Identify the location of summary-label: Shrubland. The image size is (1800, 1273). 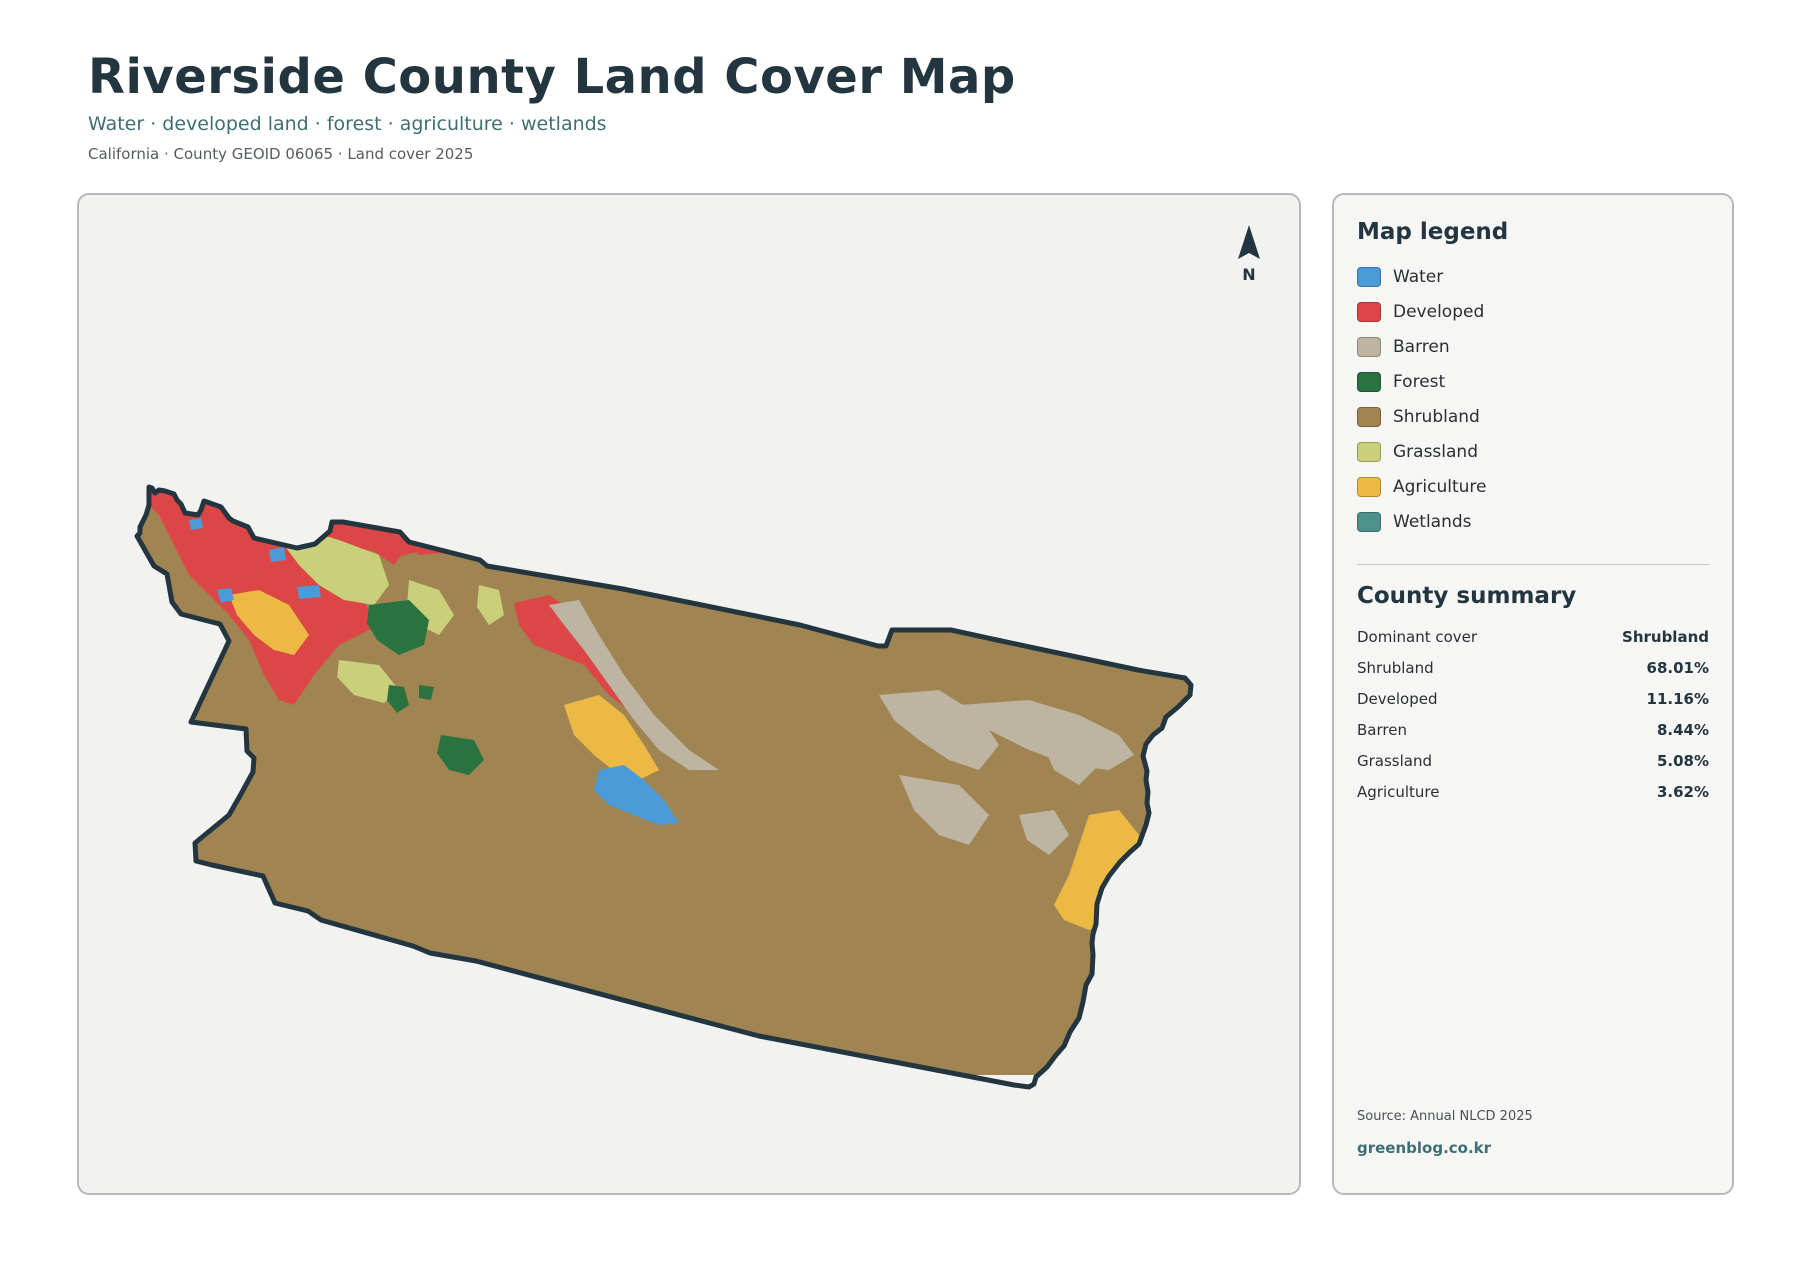
(1395, 667).